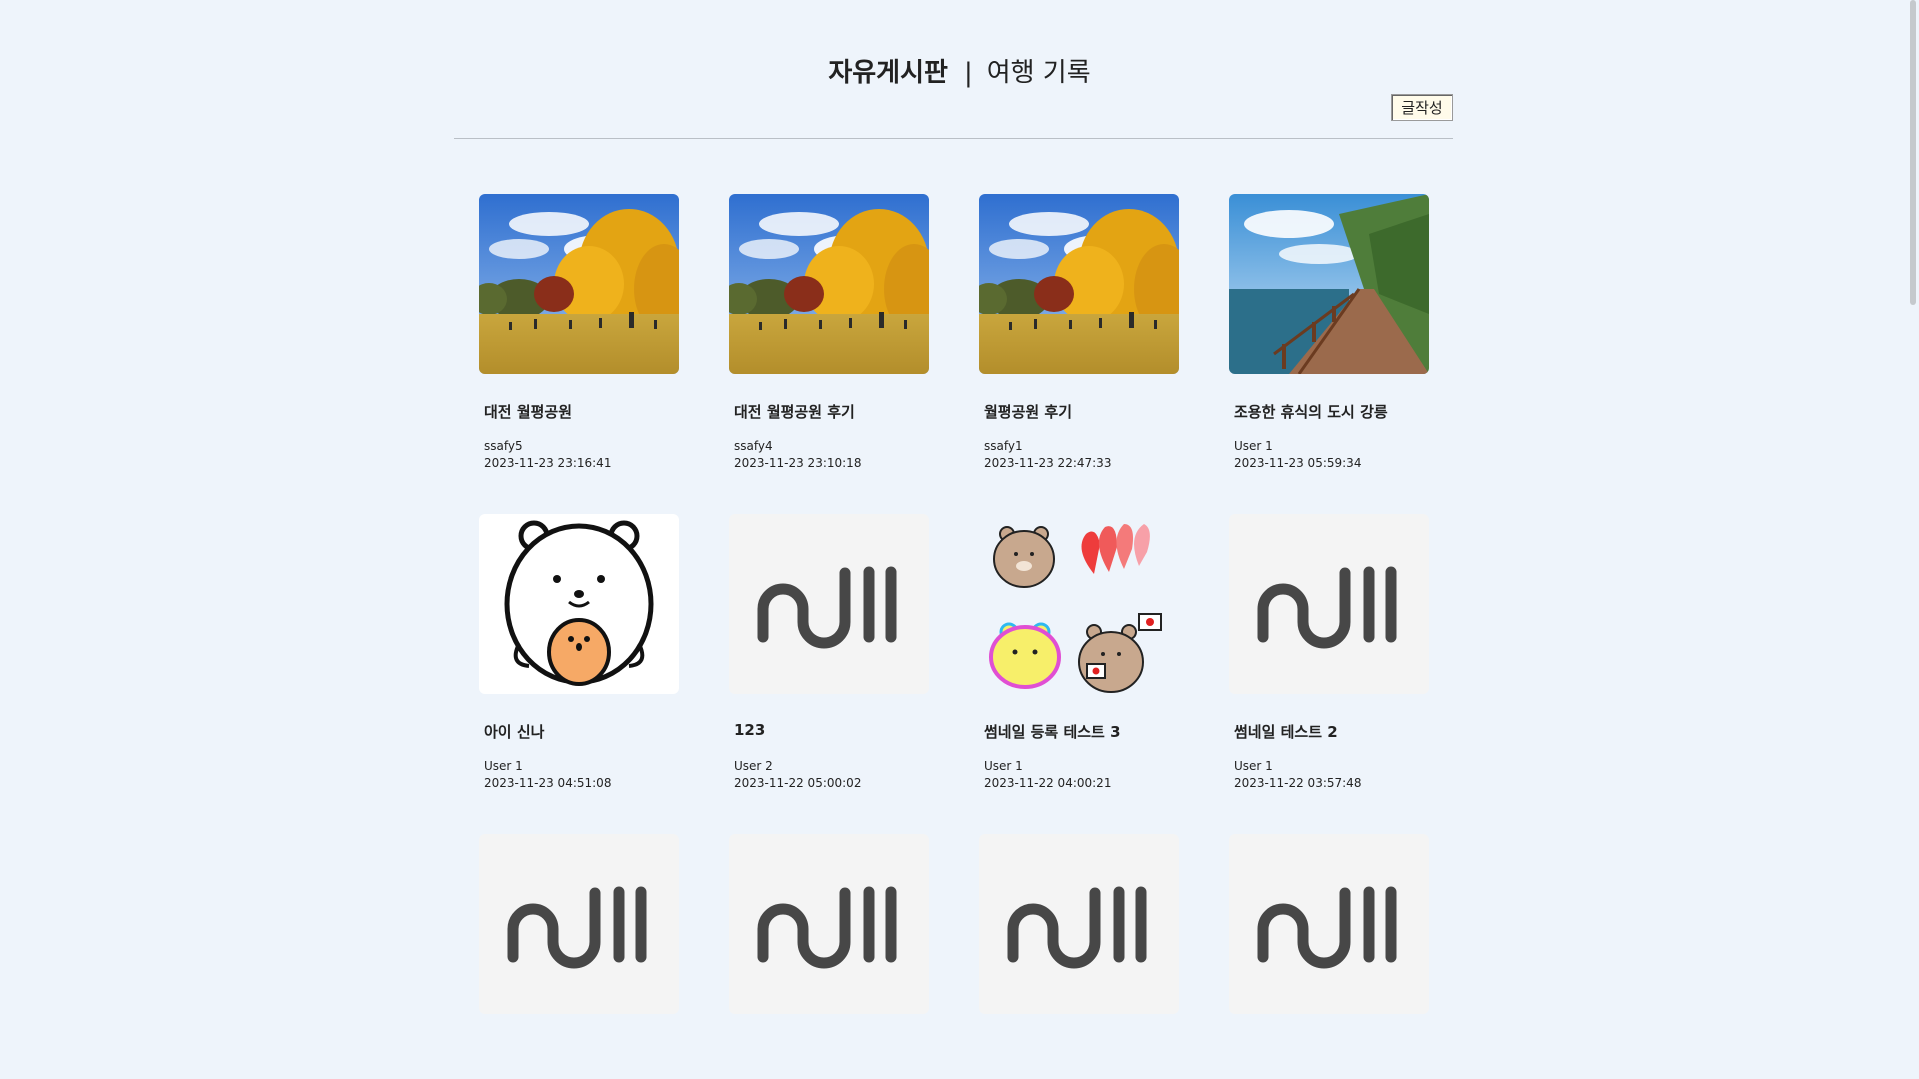 This screenshot has height=1079, width=1919. Describe the element at coordinates (1298, 783) in the screenshot. I see `post-date: 2023-11-22 03:57:48` at that location.